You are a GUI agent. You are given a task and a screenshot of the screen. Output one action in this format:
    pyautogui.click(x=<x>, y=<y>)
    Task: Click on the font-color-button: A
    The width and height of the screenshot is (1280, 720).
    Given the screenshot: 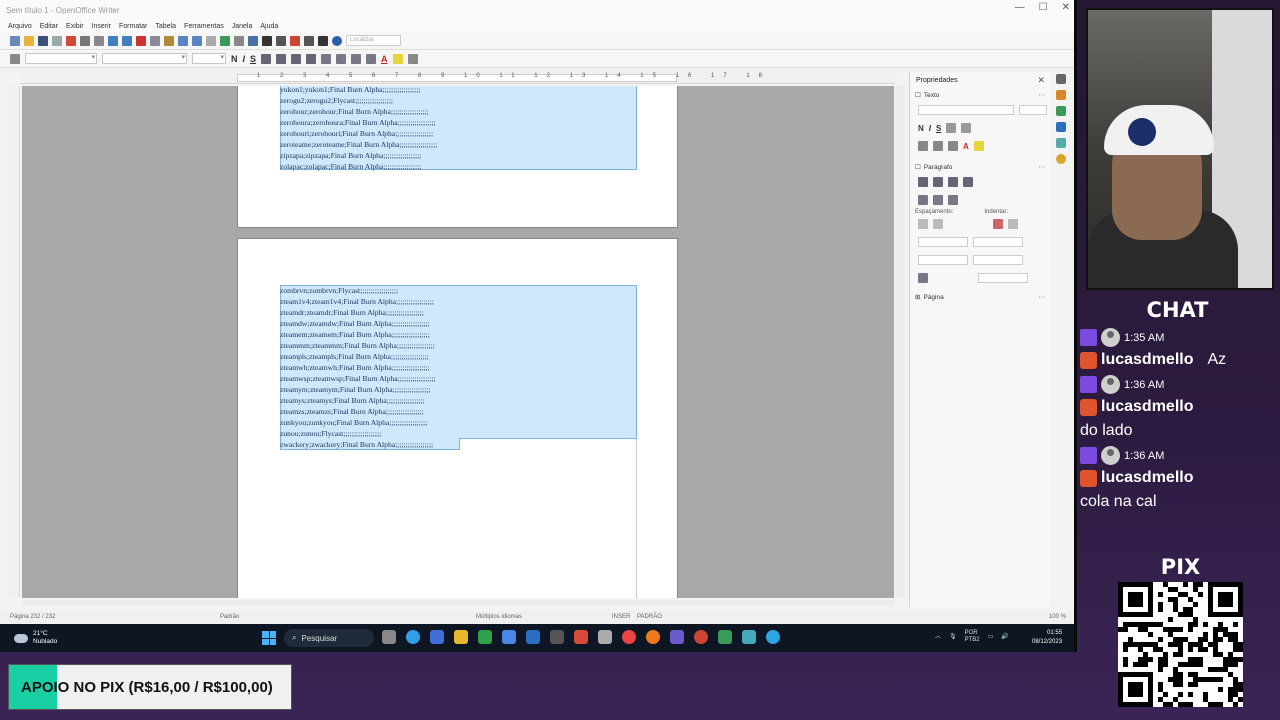 What is the action you would take?
    pyautogui.click(x=384, y=59)
    